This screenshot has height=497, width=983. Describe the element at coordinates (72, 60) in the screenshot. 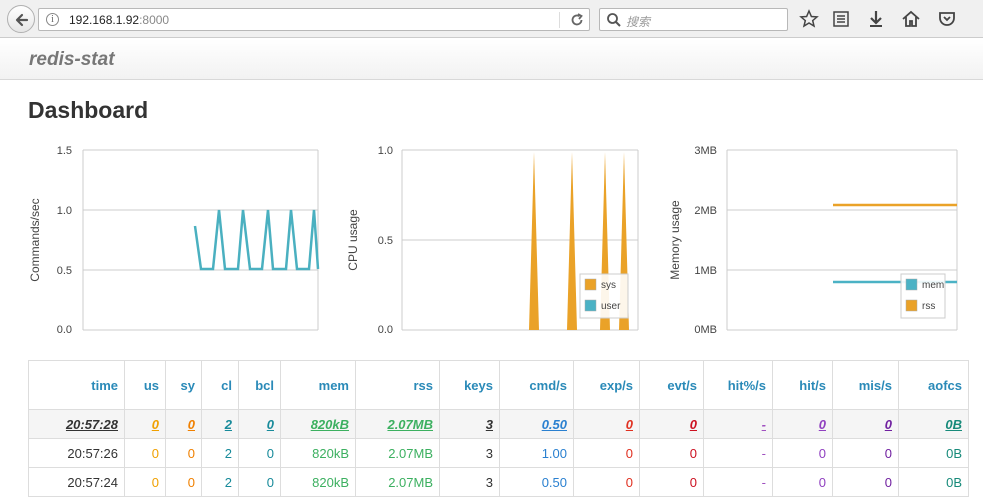

I see `brand-link: redis-stat` at that location.